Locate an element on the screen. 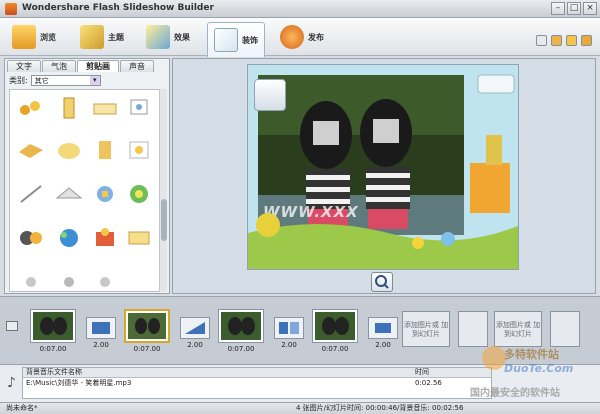 The height and width of the screenshot is (414, 600). browse-tab: 浏览 is located at coordinates (34, 37).